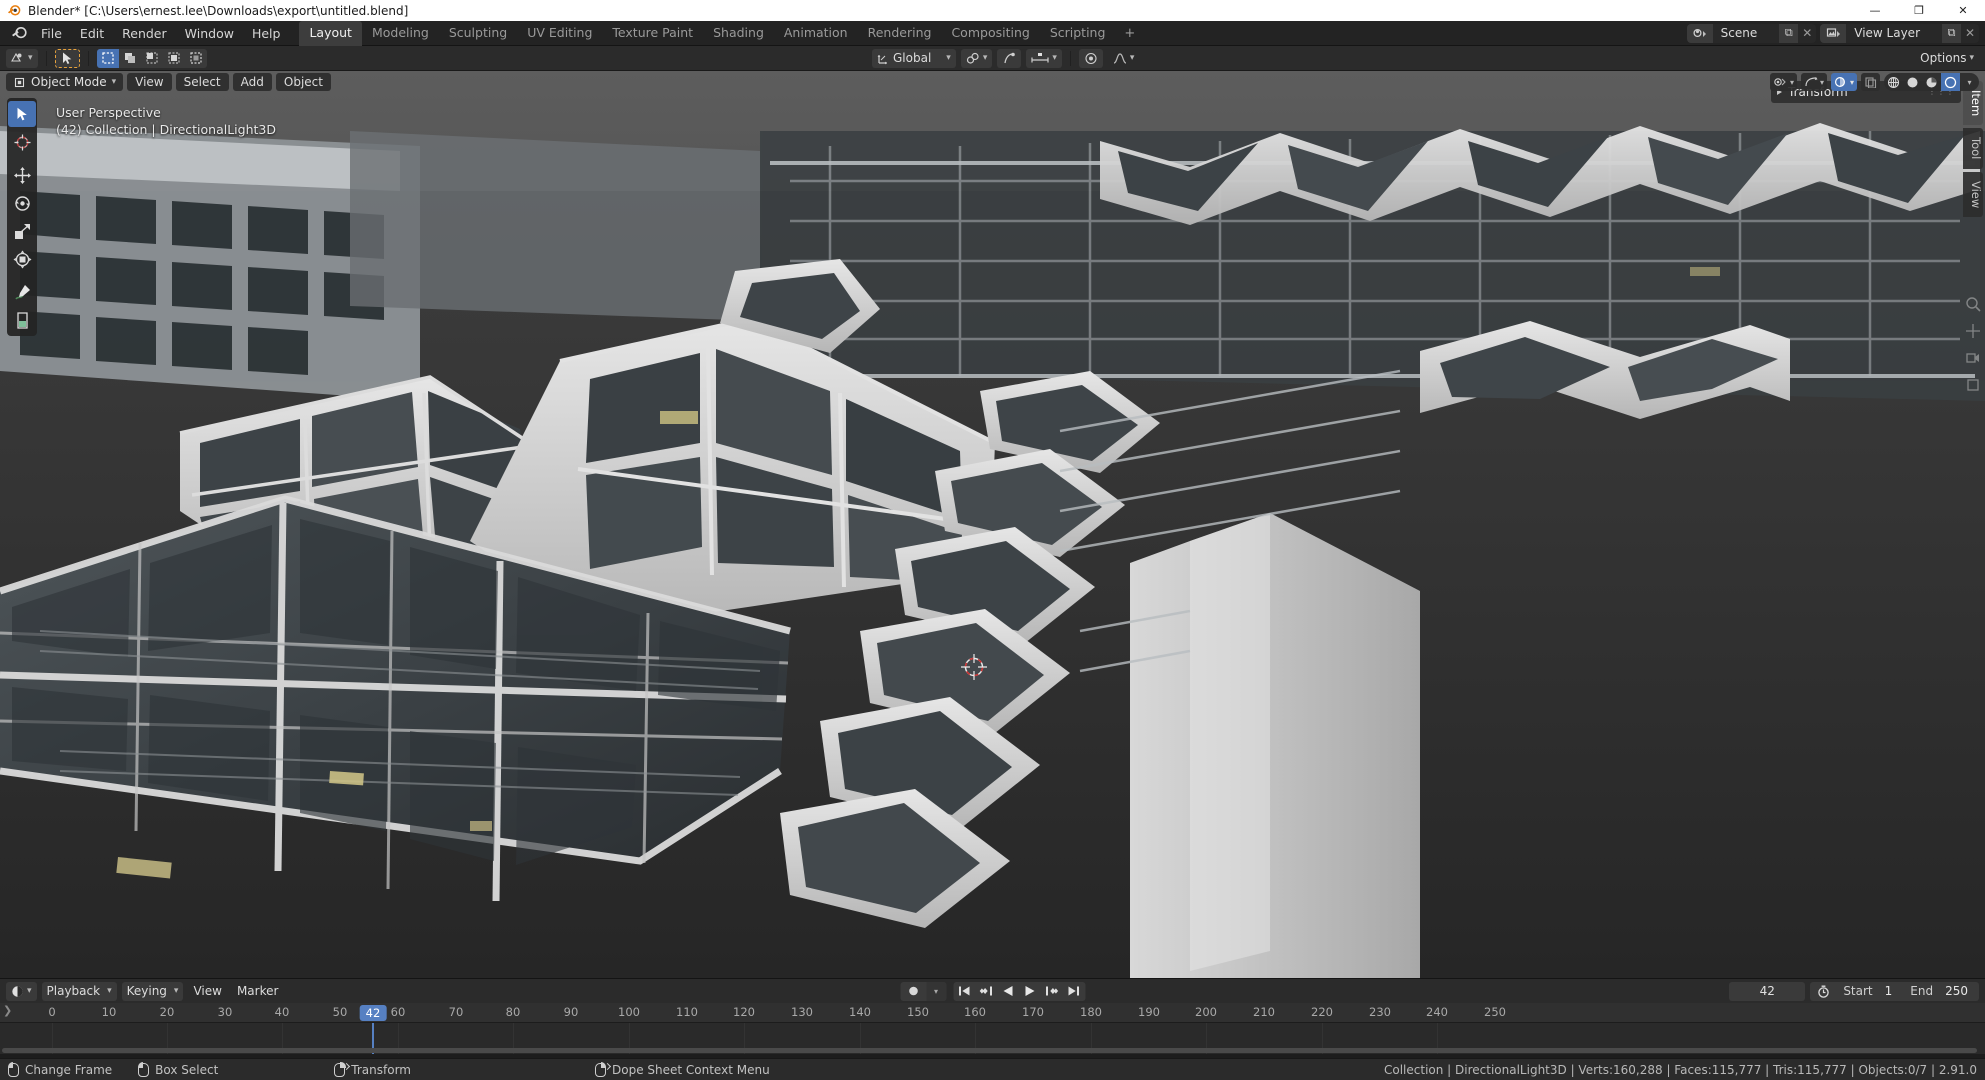  What do you see at coordinates (1783, 82) in the screenshot?
I see `visibility-dropdown: ▾` at bounding box center [1783, 82].